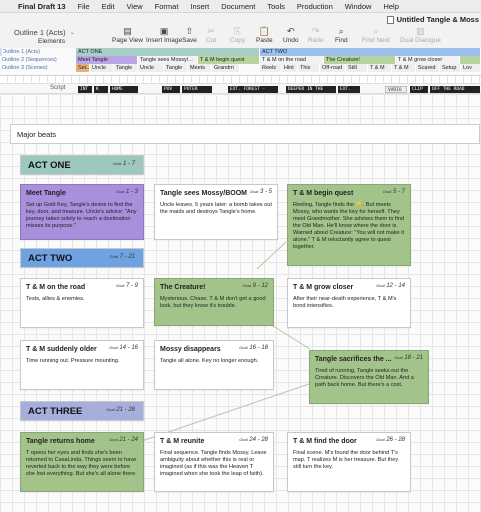  I want to click on dual-dialogue-button: ▥ Dual Dialogue, so click(420, 34).